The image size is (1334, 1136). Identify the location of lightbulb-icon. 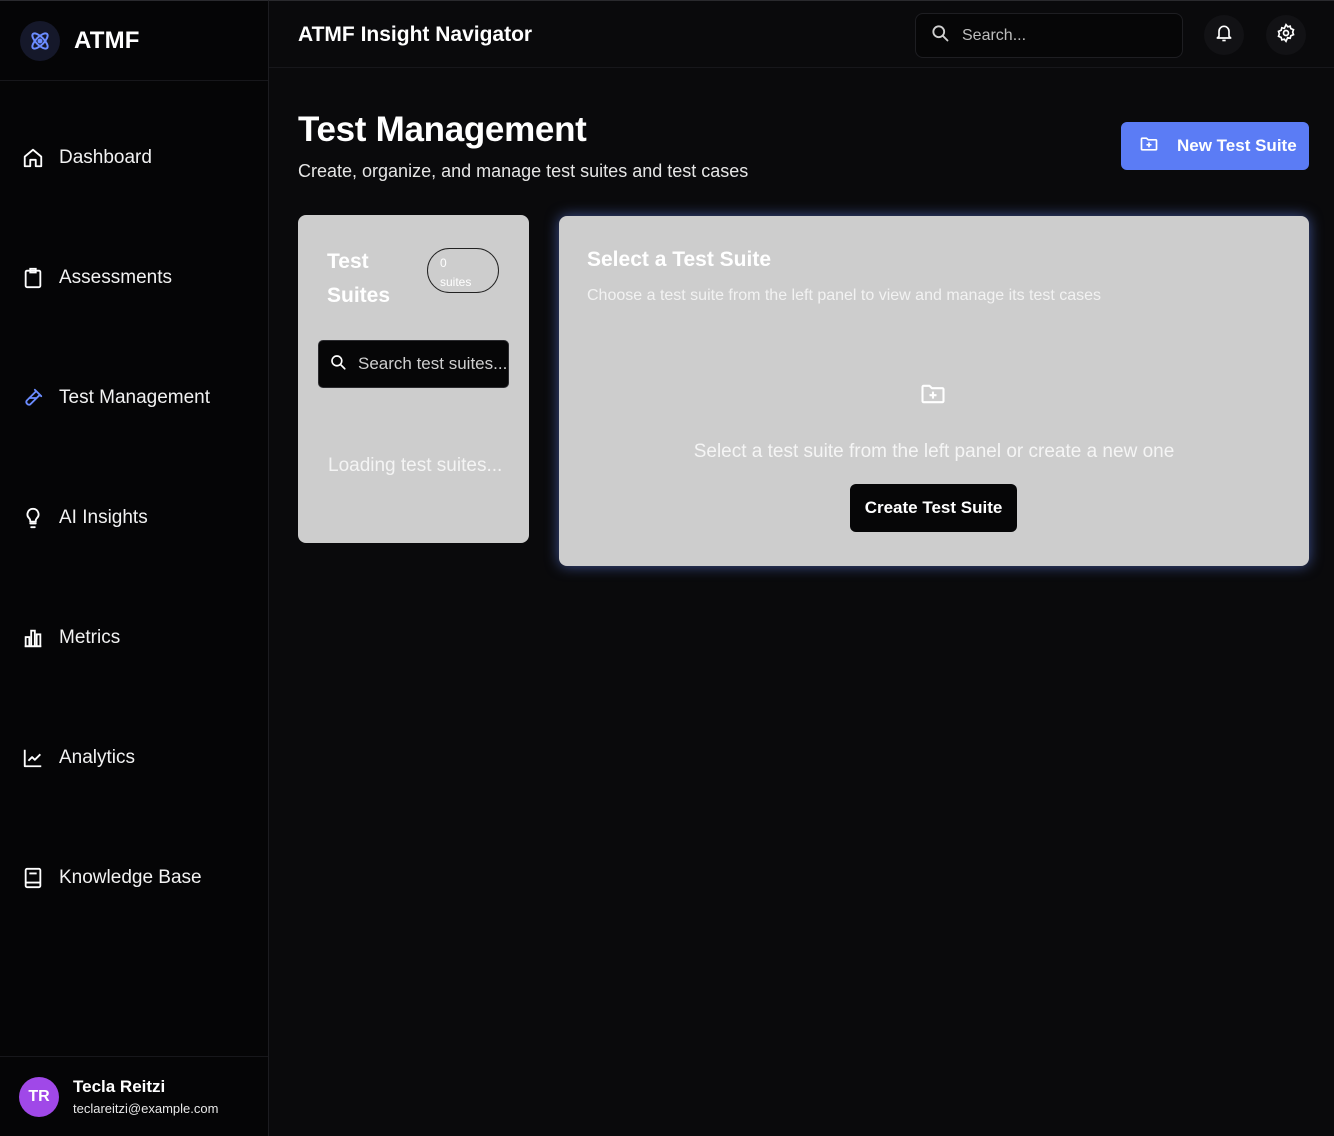
(33, 518).